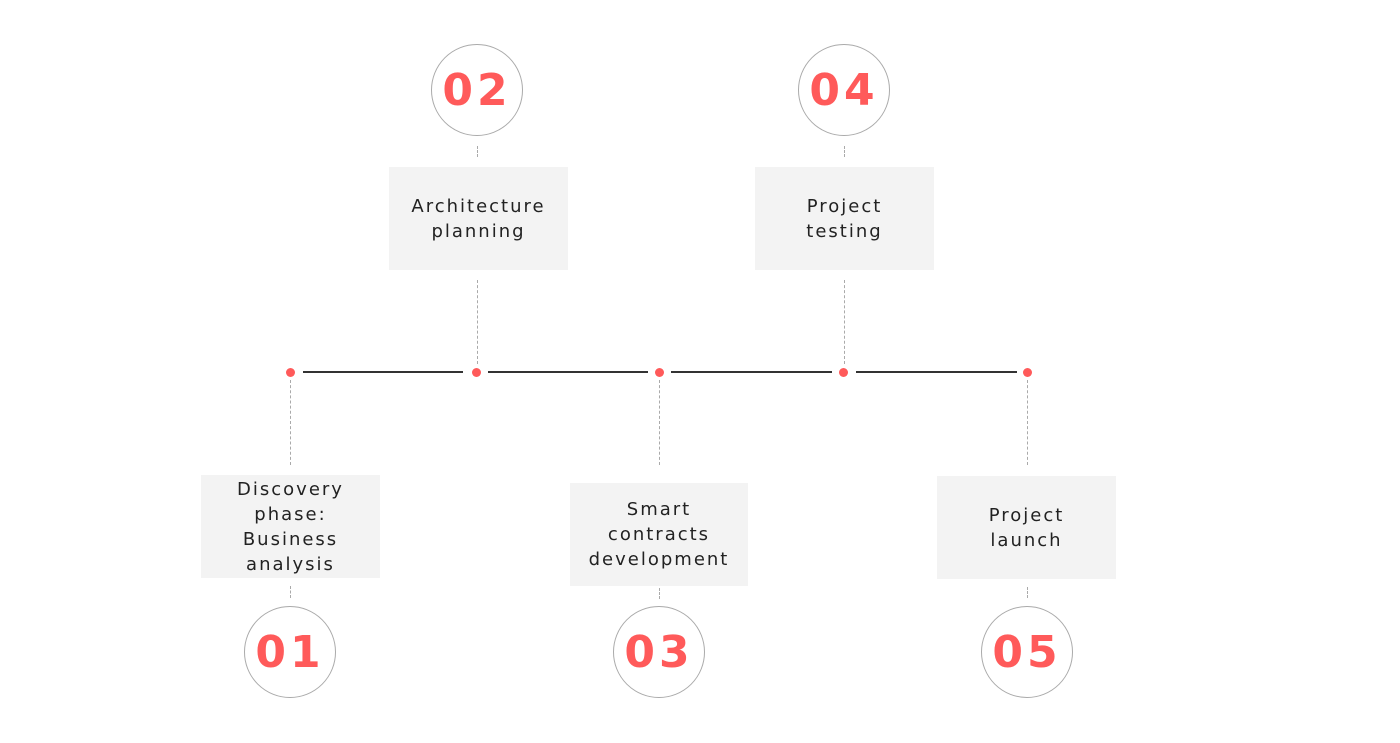 The image size is (1400, 743). Describe the element at coordinates (477, 90) in the screenshot. I see `step-number-02: 02` at that location.